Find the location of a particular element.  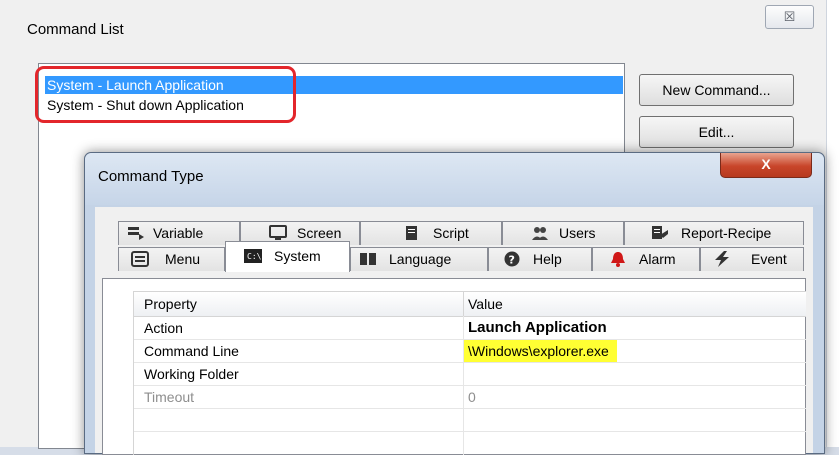

tab-alarm: Alarm is located at coordinates (646, 259).